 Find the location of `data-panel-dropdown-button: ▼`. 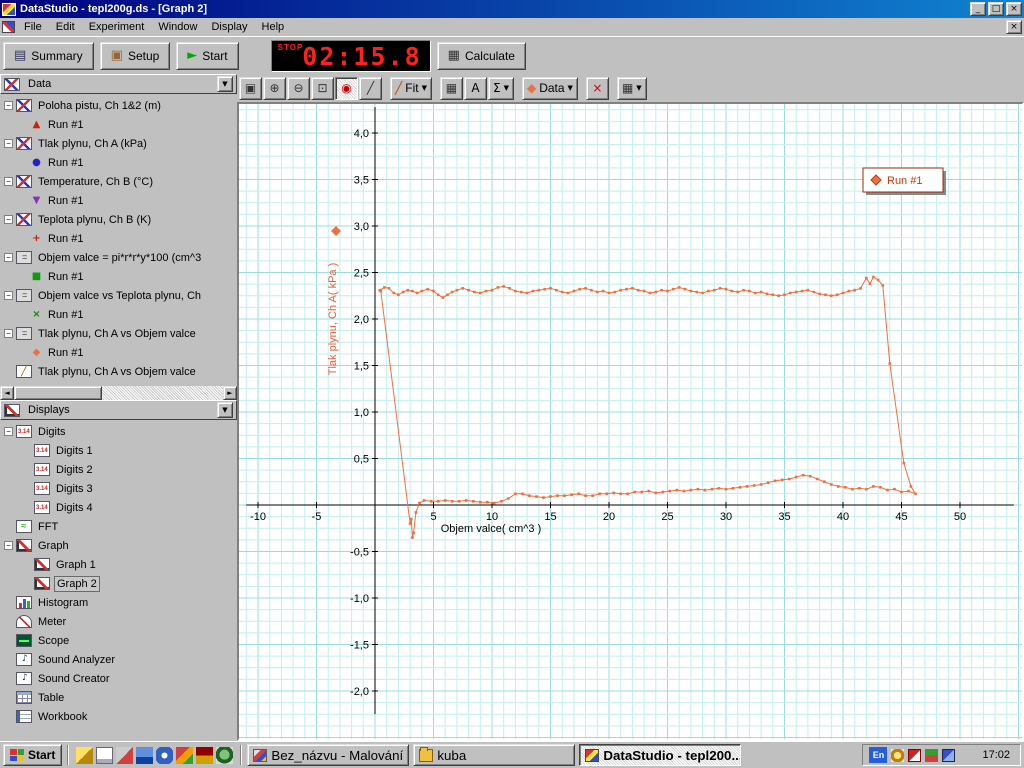

data-panel-dropdown-button: ▼ is located at coordinates (225, 84).